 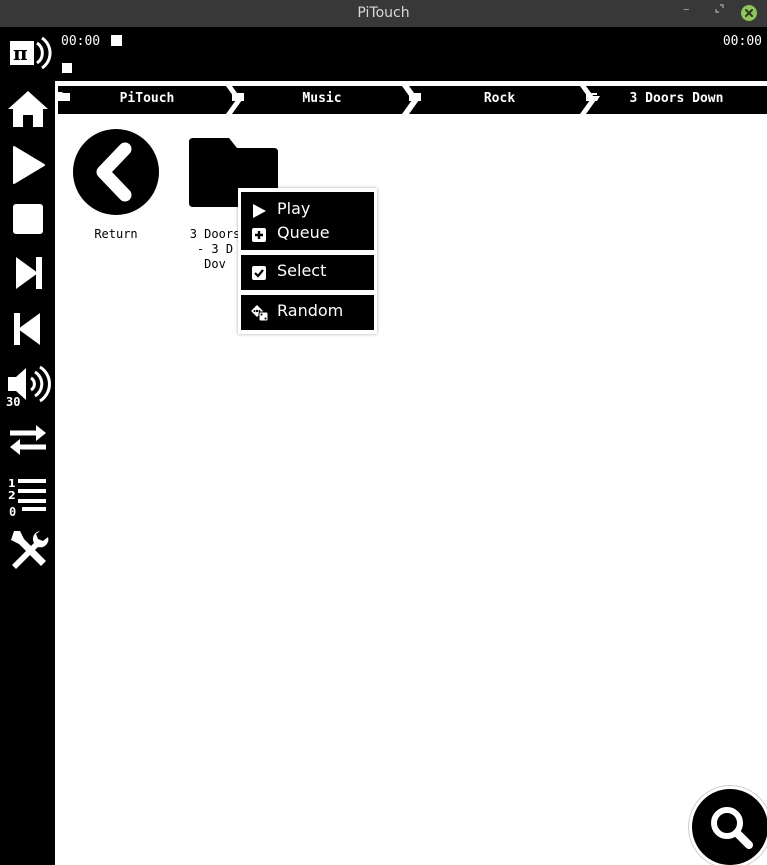 What do you see at coordinates (116, 172) in the screenshot?
I see `back-circle-icon` at bounding box center [116, 172].